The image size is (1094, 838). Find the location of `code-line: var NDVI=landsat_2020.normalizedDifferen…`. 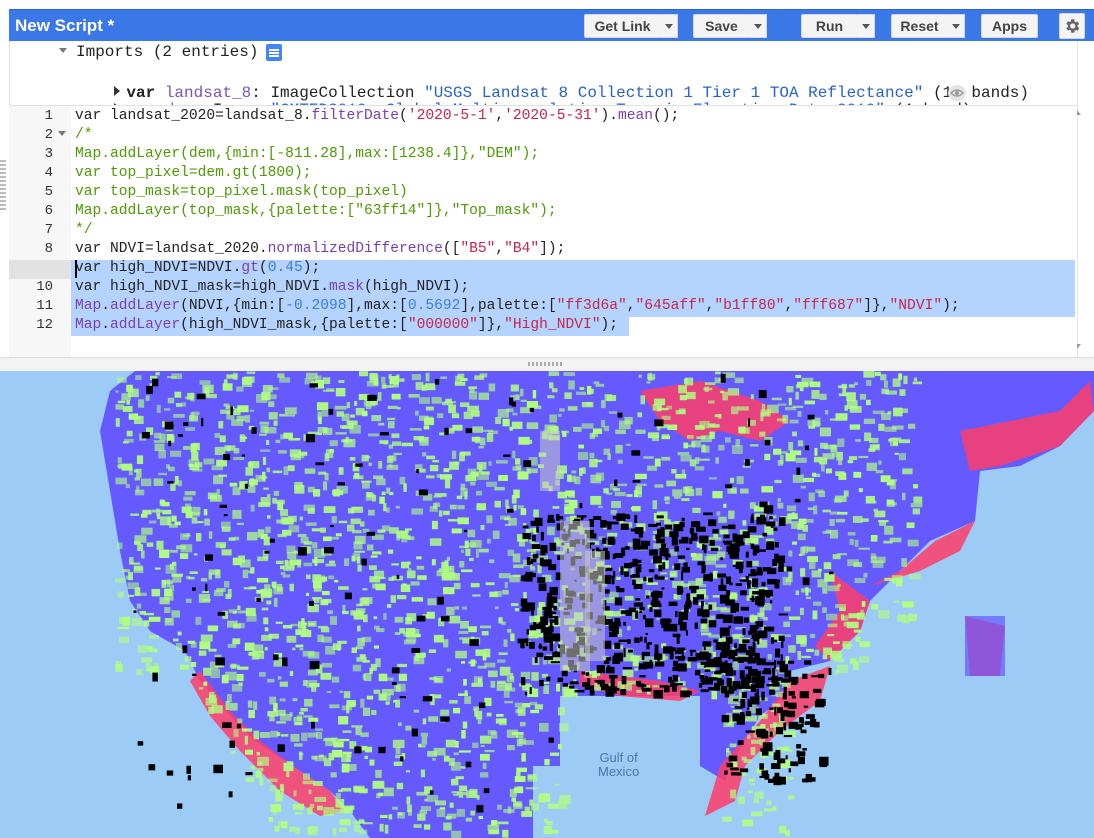

code-line: var NDVI=landsat_2020.normalizedDifferen… is located at coordinates (320, 249).